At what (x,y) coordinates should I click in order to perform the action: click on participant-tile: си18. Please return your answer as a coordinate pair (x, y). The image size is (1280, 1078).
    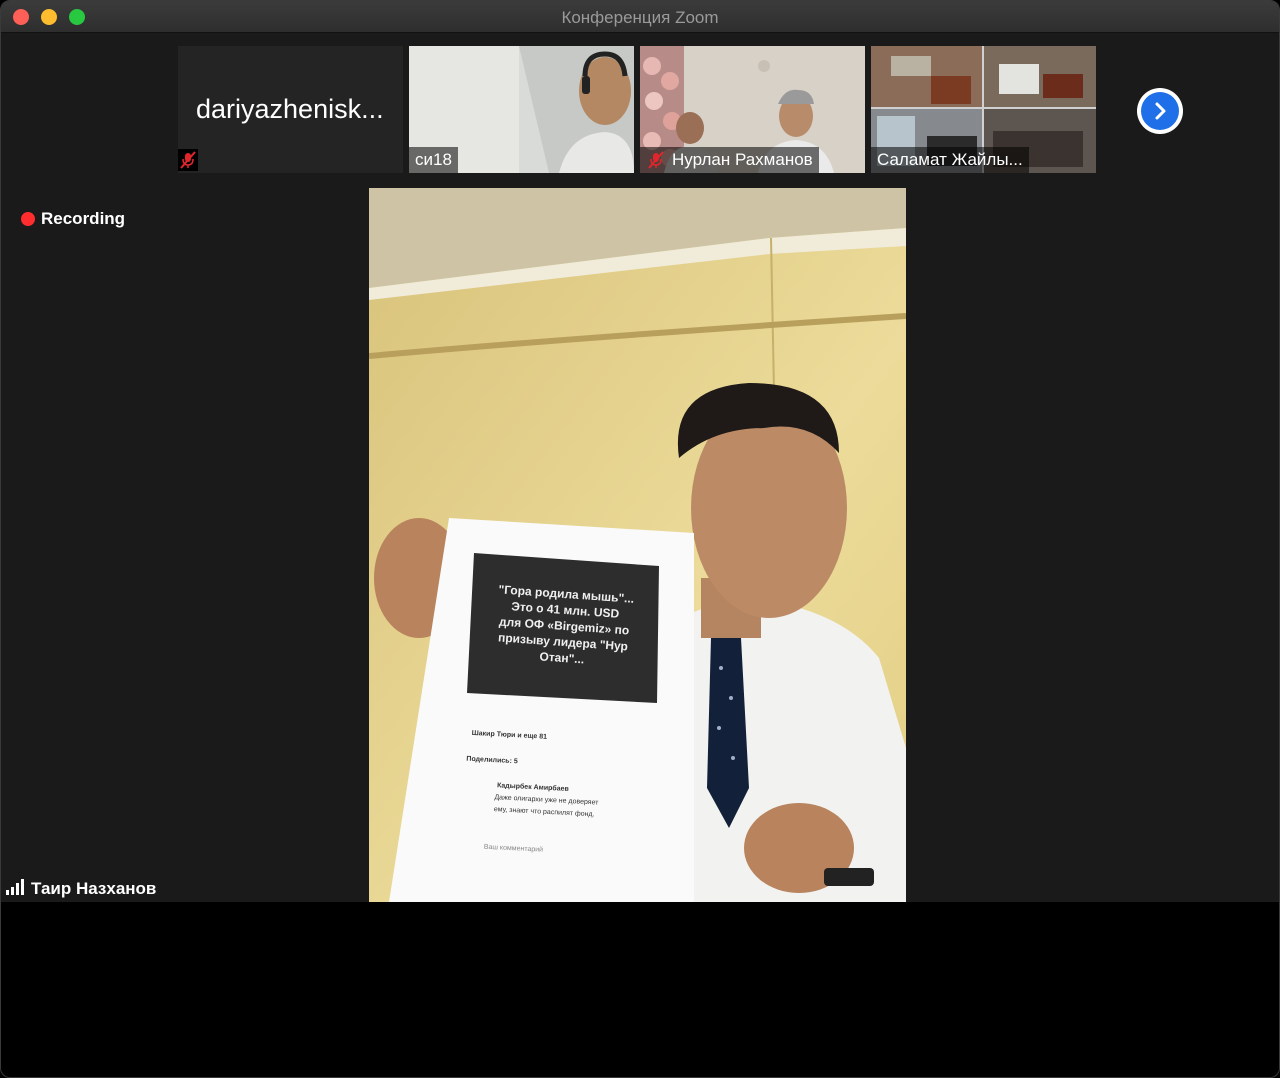
    Looking at the image, I should click on (521, 109).